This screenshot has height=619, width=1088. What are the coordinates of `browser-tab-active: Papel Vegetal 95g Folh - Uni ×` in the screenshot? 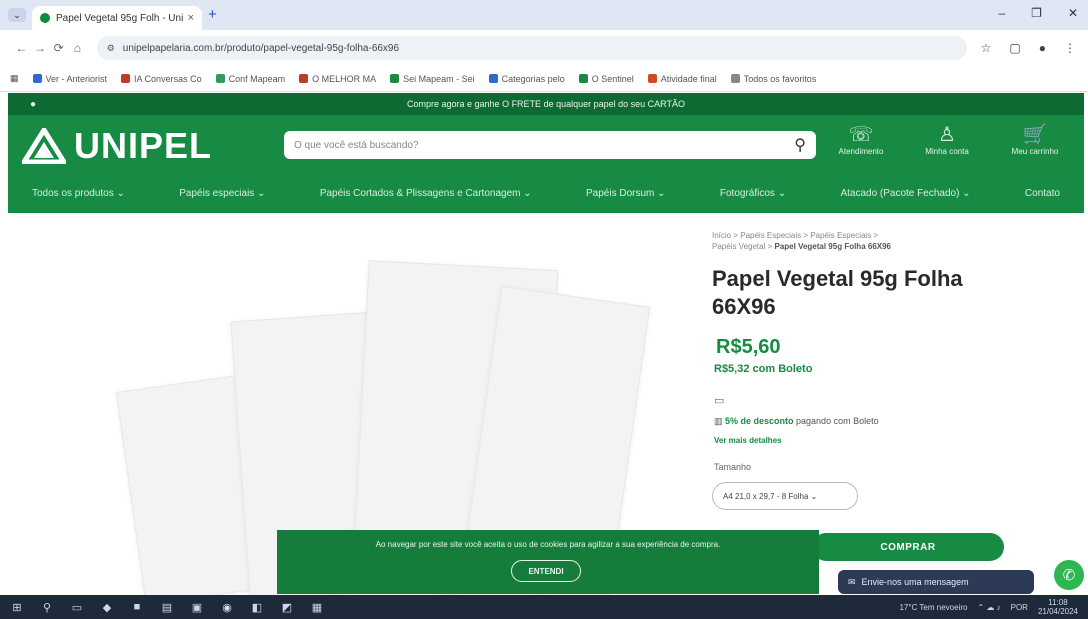 It's located at (117, 18).